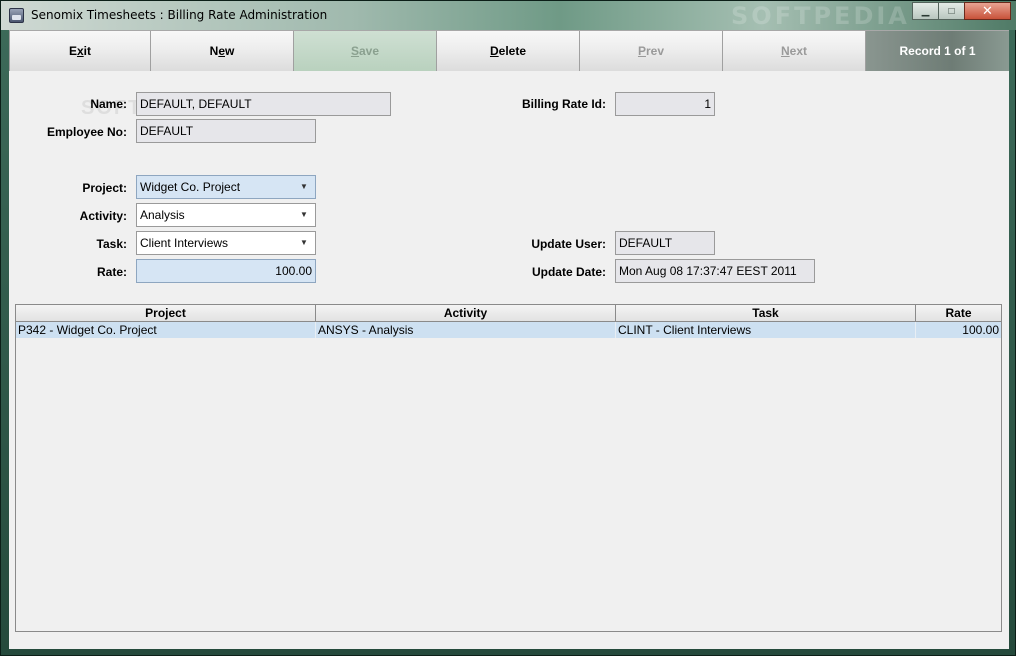  I want to click on watermark: SOFTPEDIA, so click(820, 16).